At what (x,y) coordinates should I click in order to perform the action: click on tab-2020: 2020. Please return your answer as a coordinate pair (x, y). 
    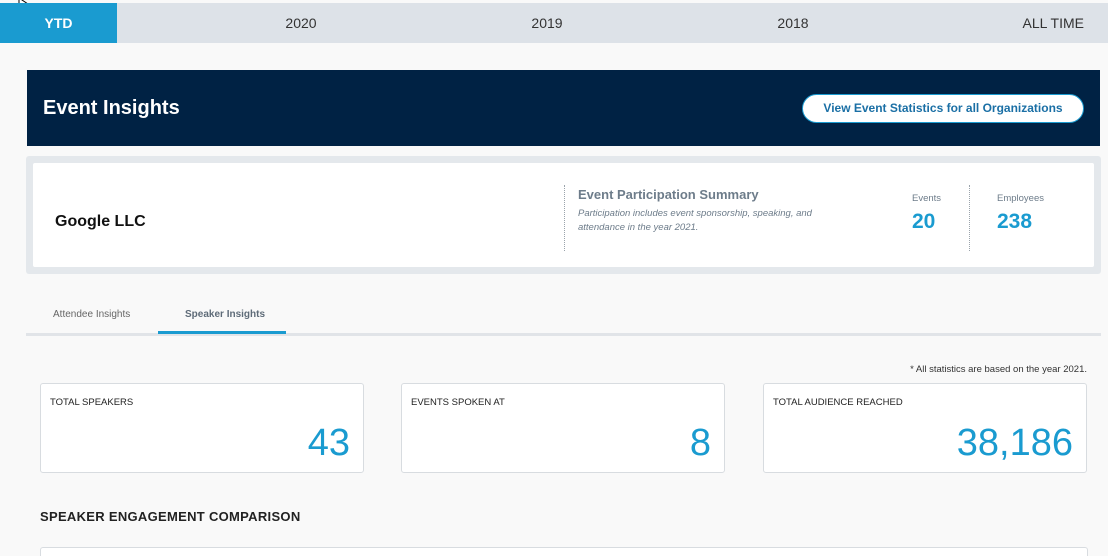
    Looking at the image, I should click on (301, 23).